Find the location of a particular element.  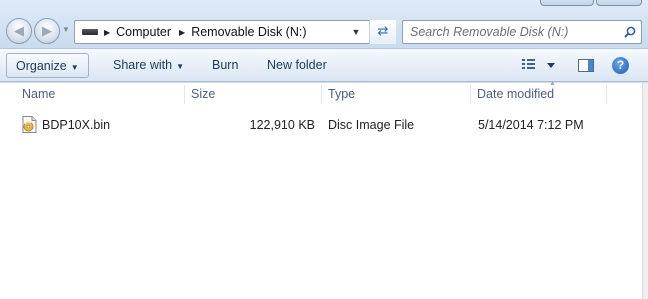

organize-button: Organize ▼ is located at coordinates (47, 65).